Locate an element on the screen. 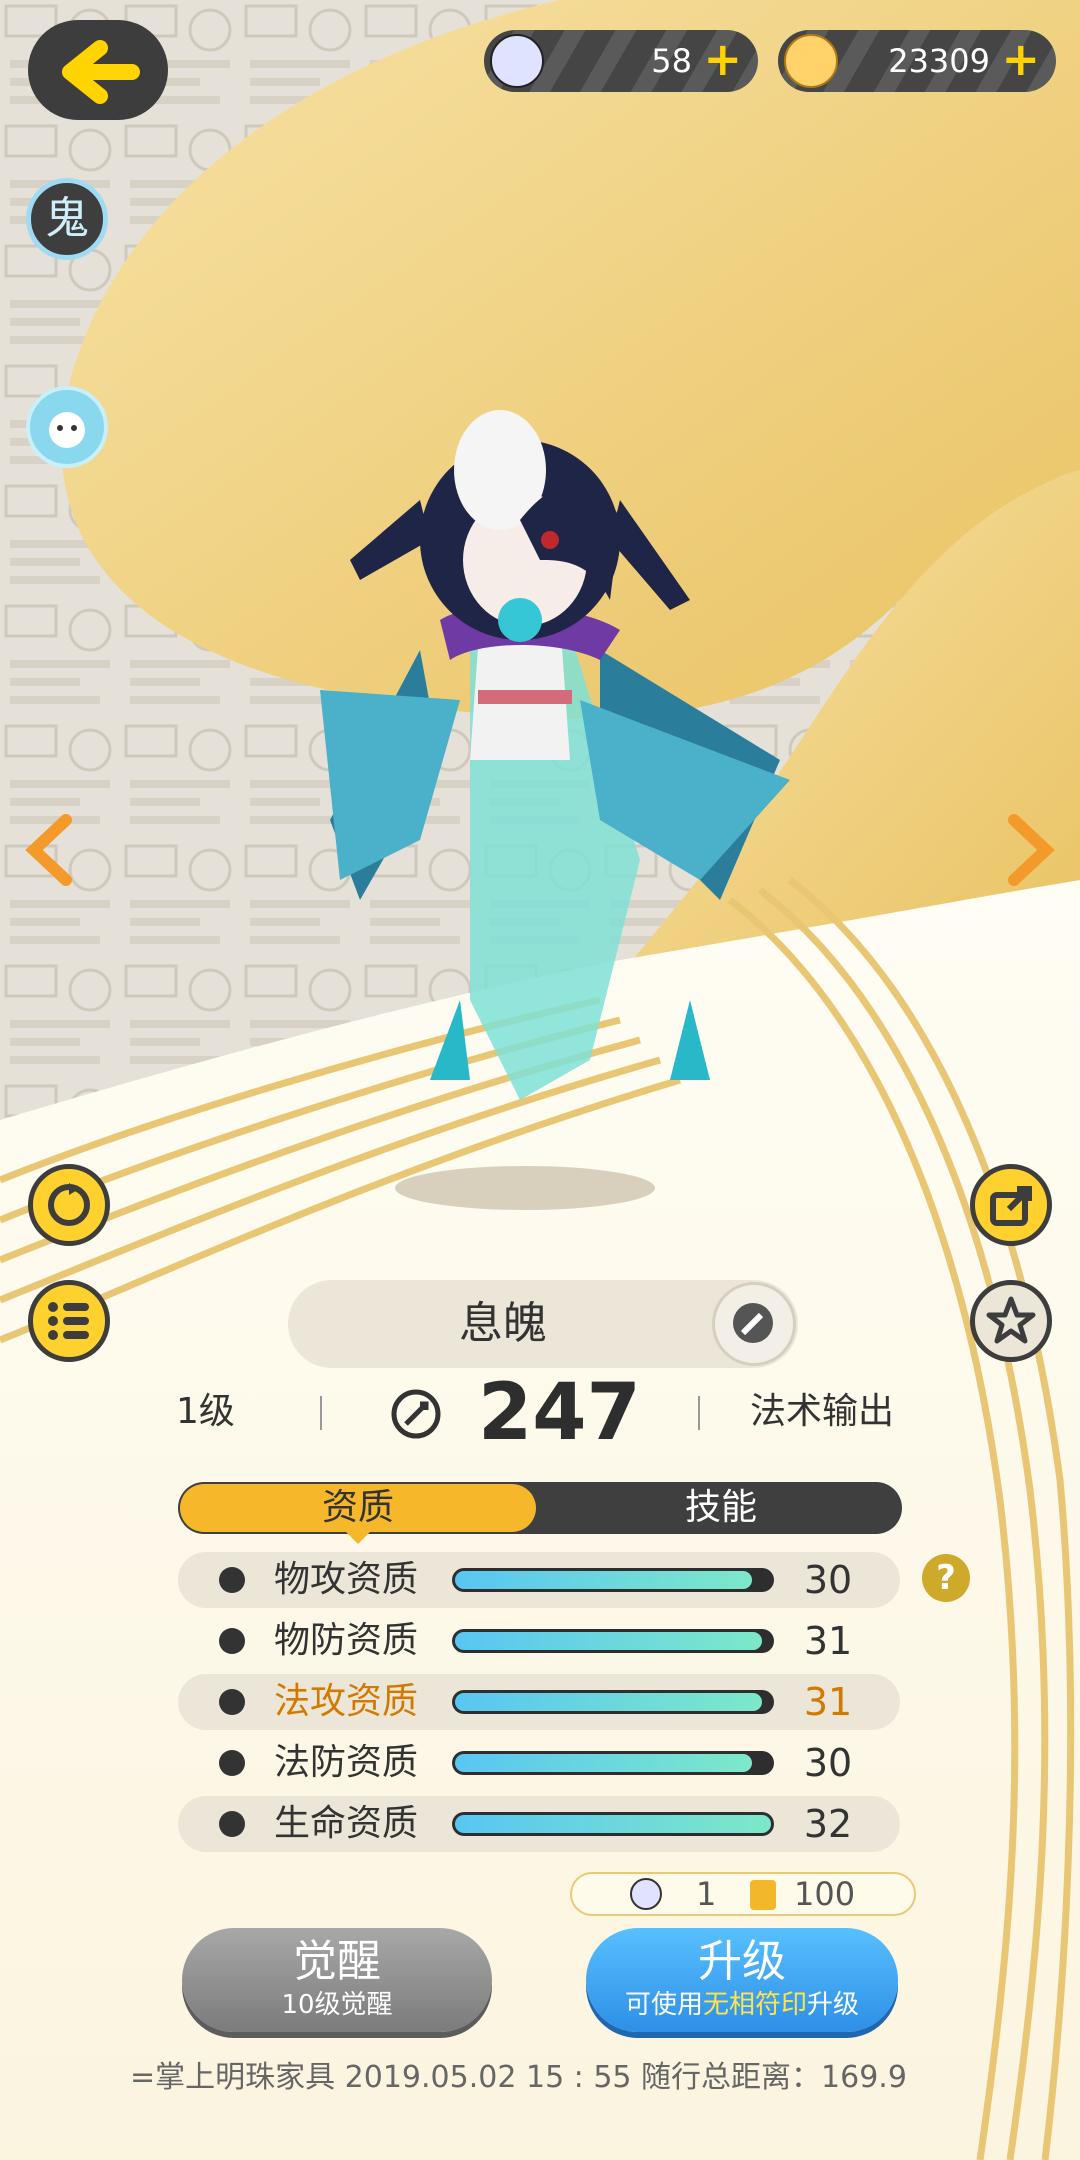  stat-row: 生命资质 32 is located at coordinates (539, 1824).